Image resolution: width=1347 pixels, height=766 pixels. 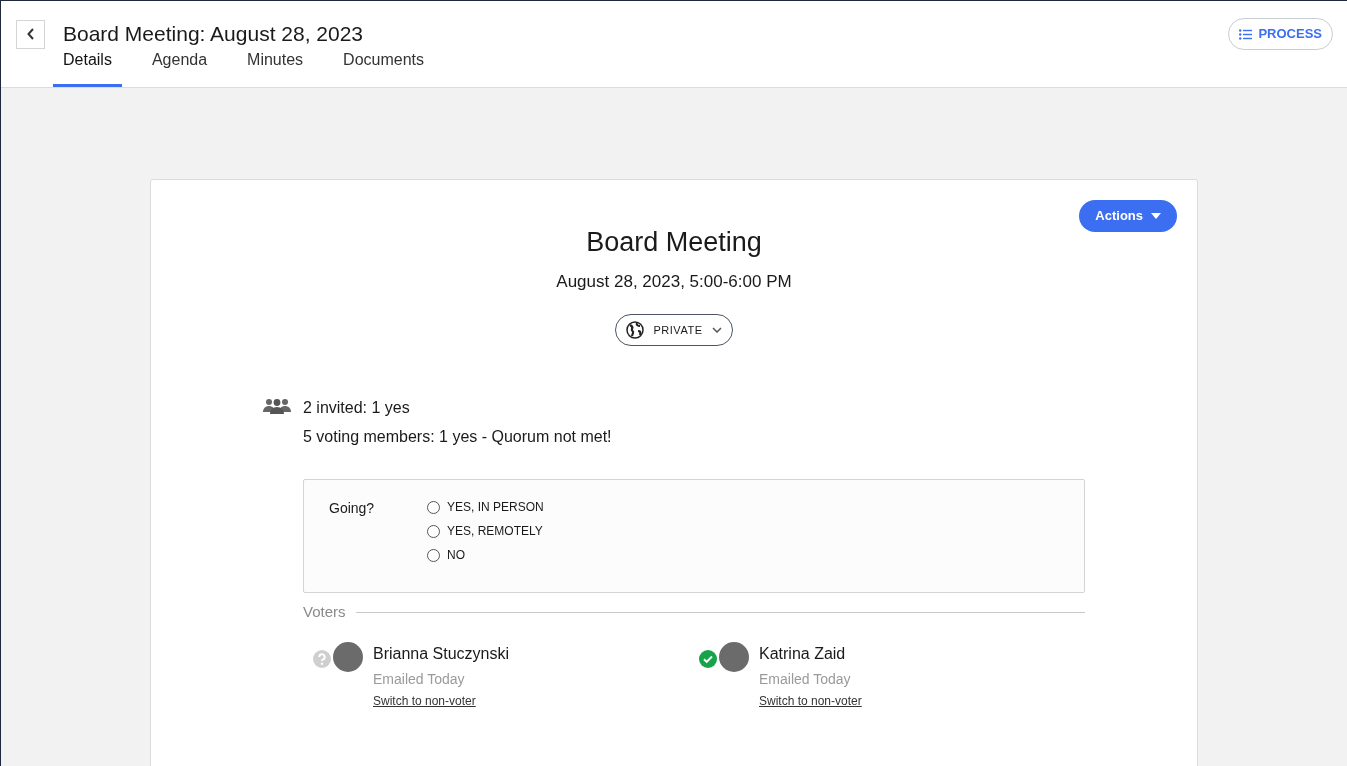 I want to click on radio-option: YES, IN PERSON, so click(x=485, y=507).